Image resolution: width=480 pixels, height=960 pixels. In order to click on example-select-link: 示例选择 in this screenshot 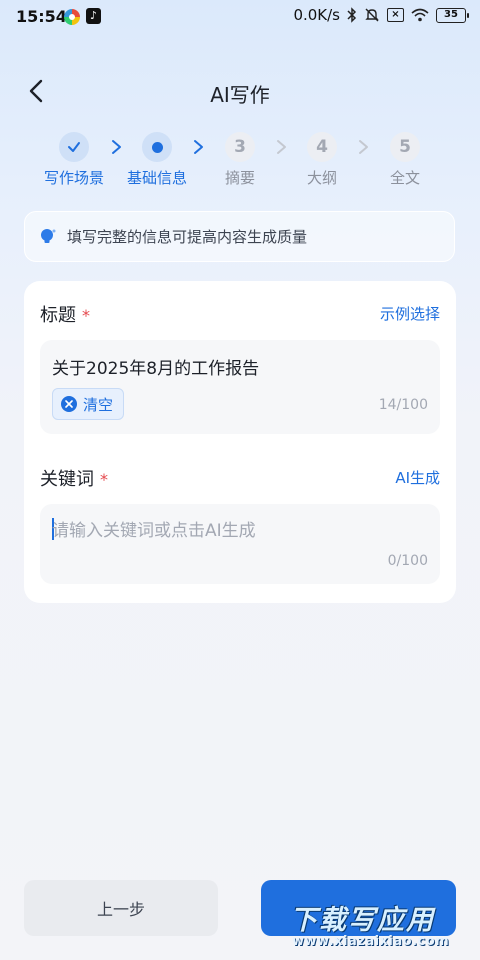, I will do `click(410, 313)`.